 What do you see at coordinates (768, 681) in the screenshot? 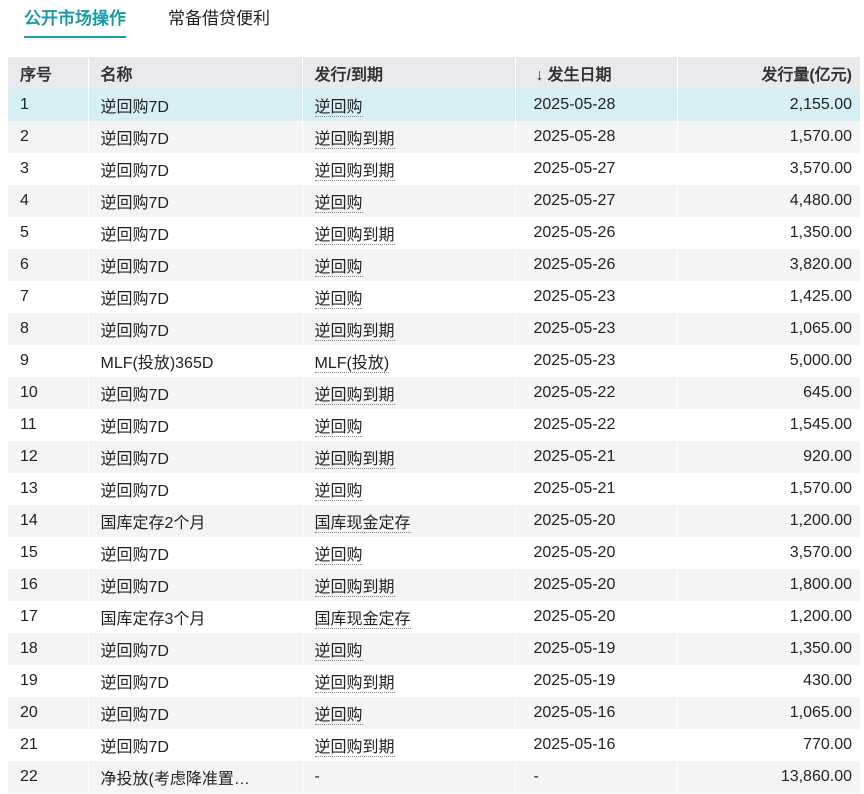
I see `cell-amount: 430.00` at bounding box center [768, 681].